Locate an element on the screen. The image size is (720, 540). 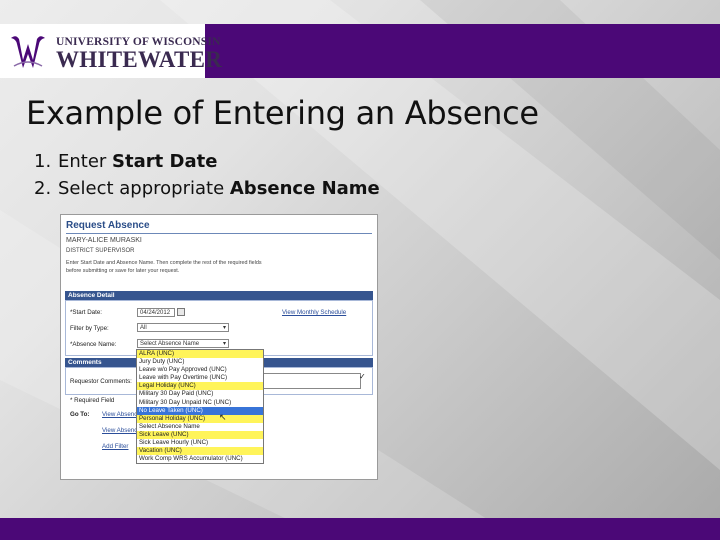
university-logo: UNIVERSITY OF WISCONSIN WHITEWATER is located at coordinates (111, 51).